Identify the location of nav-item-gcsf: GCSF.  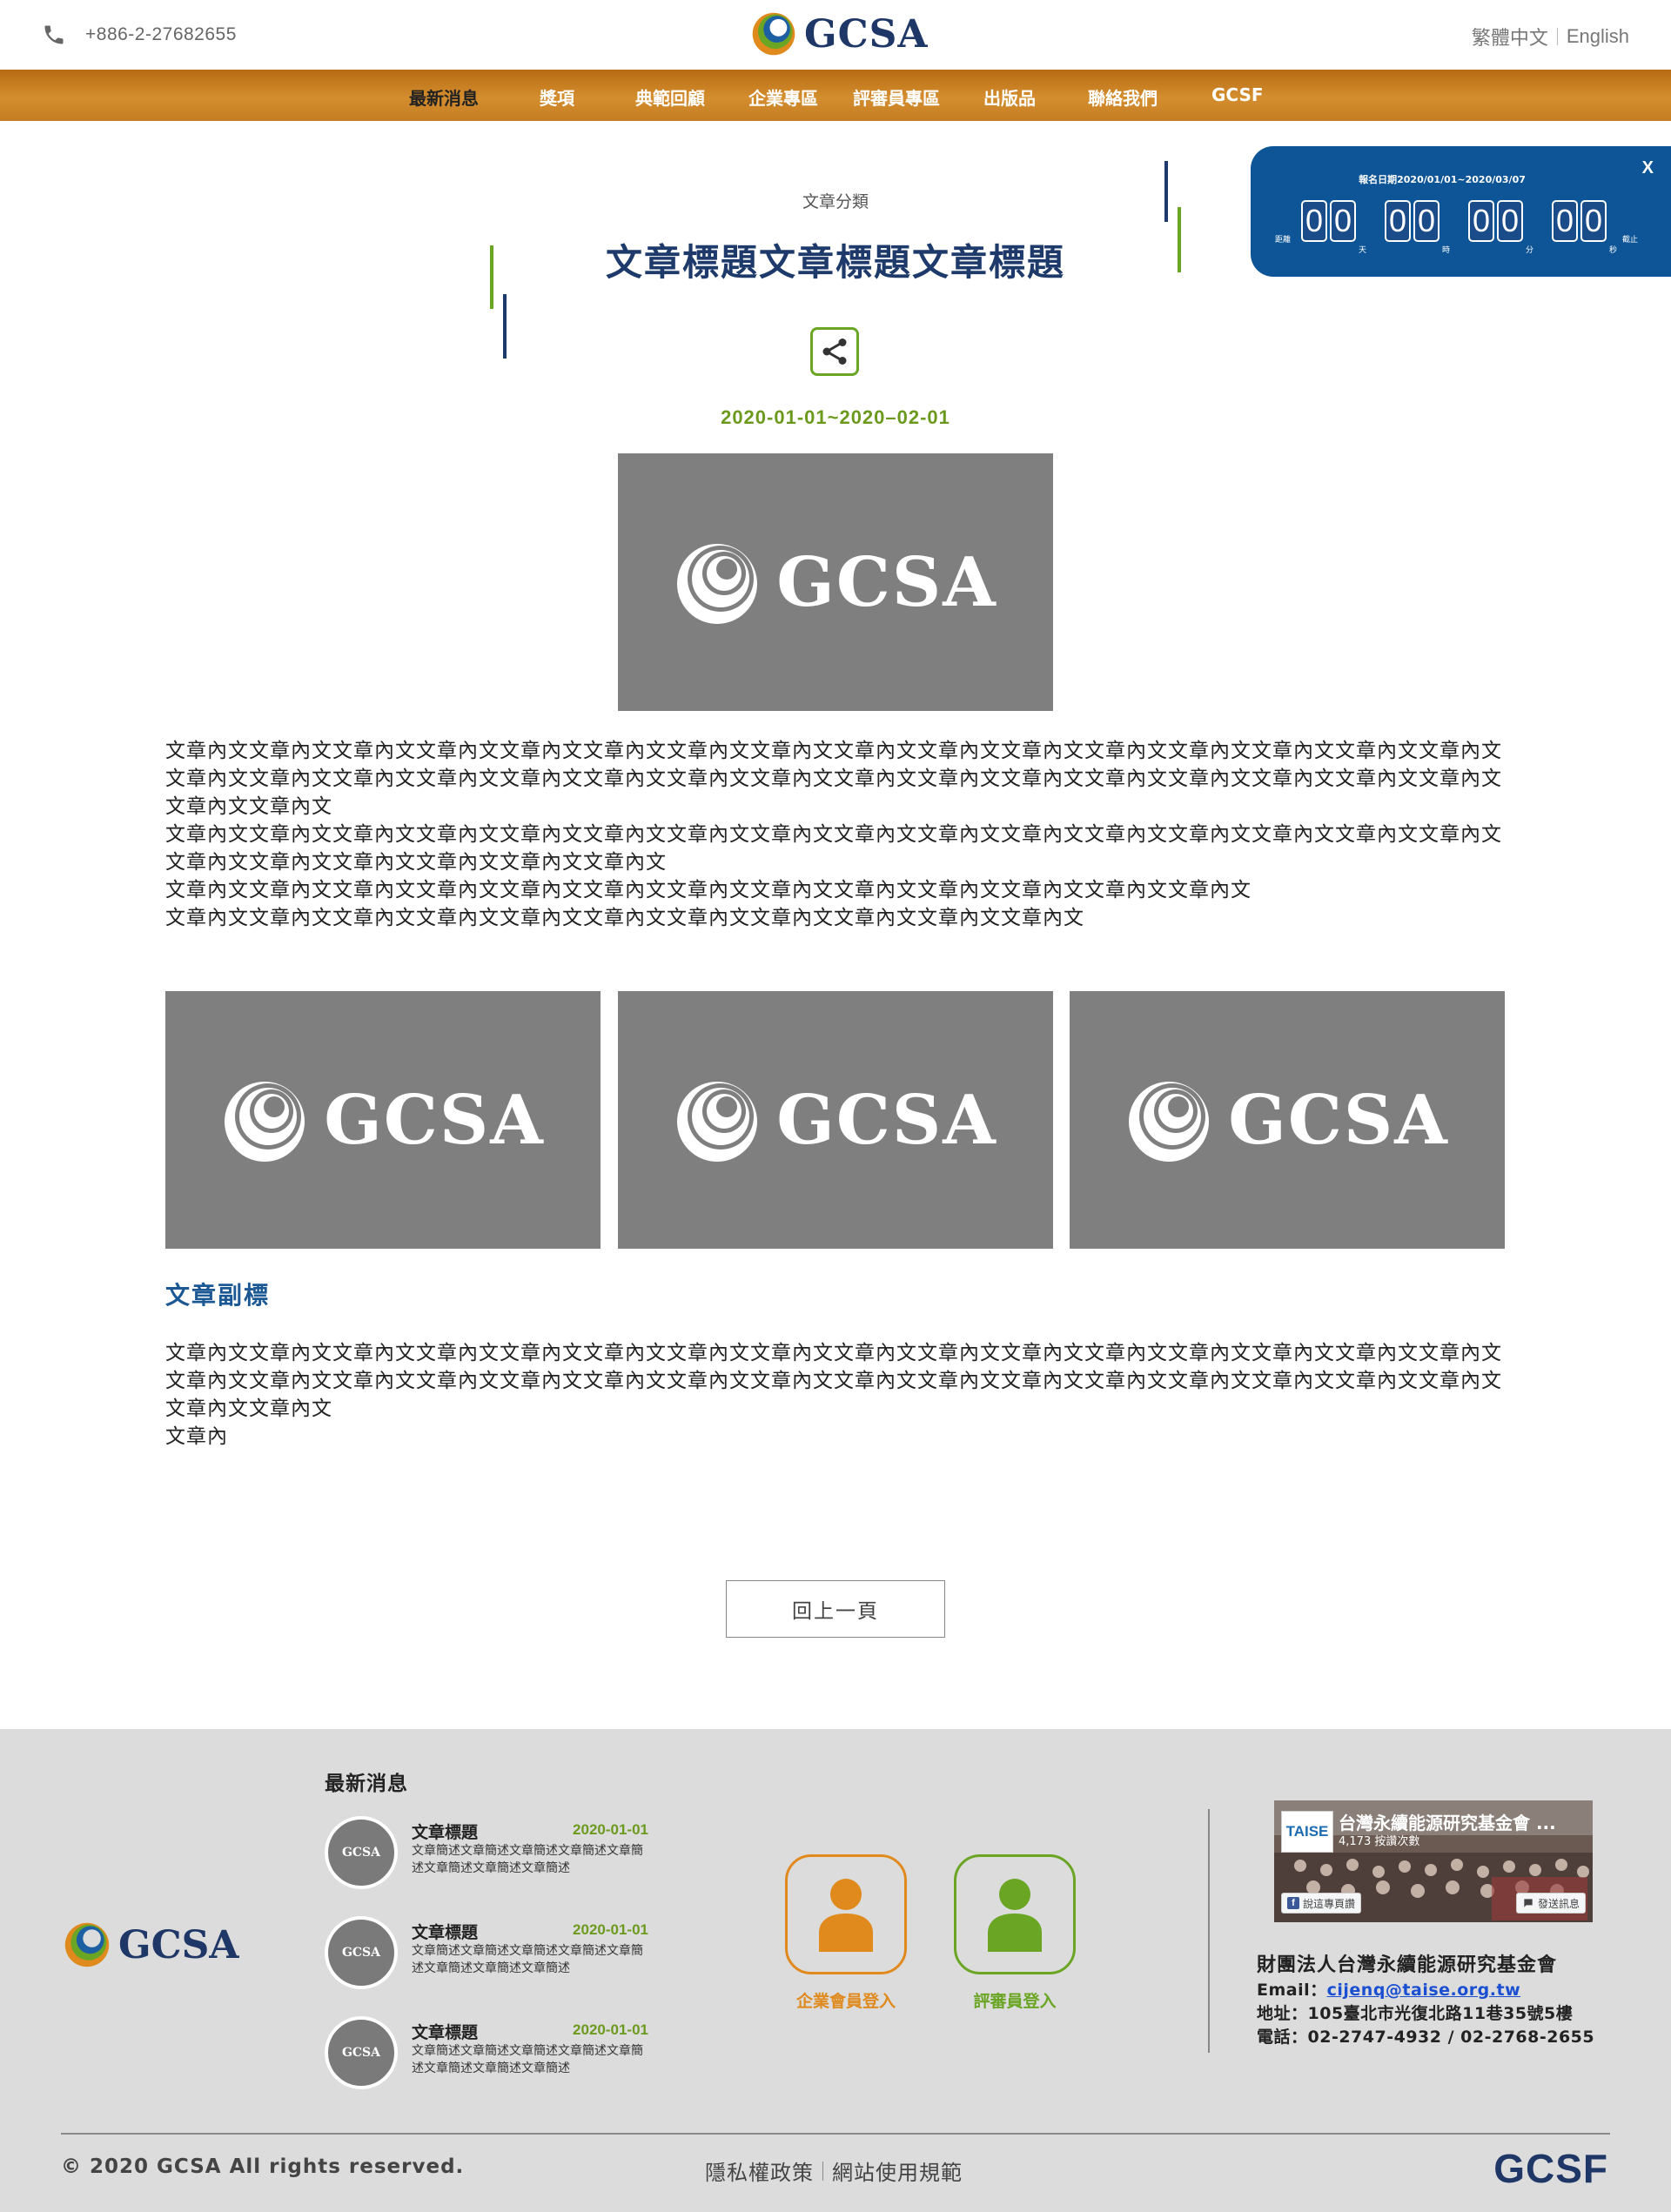
(1237, 94).